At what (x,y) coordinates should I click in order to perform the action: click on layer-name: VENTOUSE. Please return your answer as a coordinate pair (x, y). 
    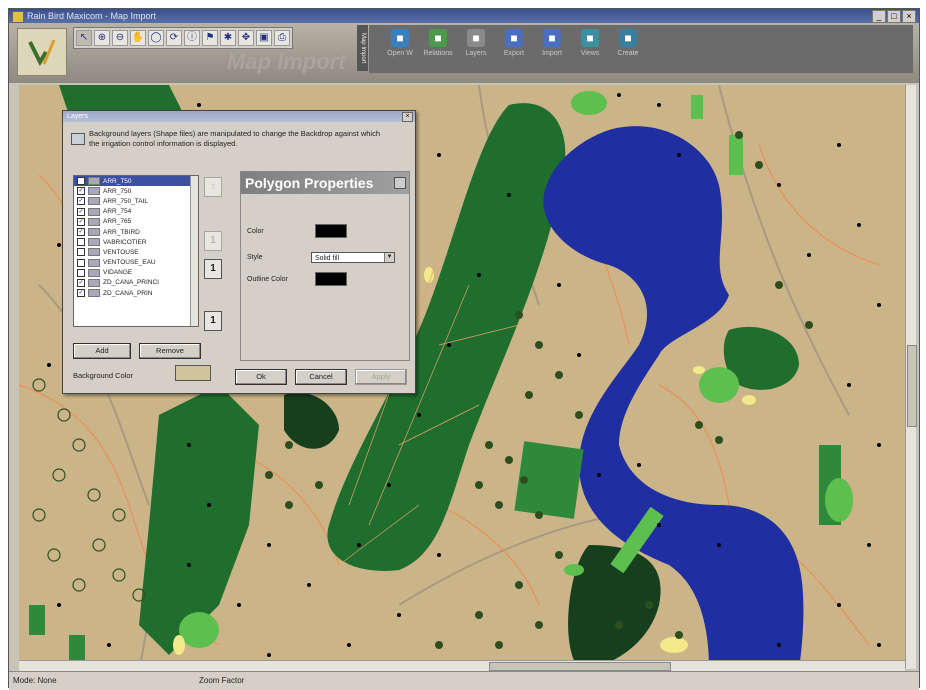
    Looking at the image, I should click on (121, 252).